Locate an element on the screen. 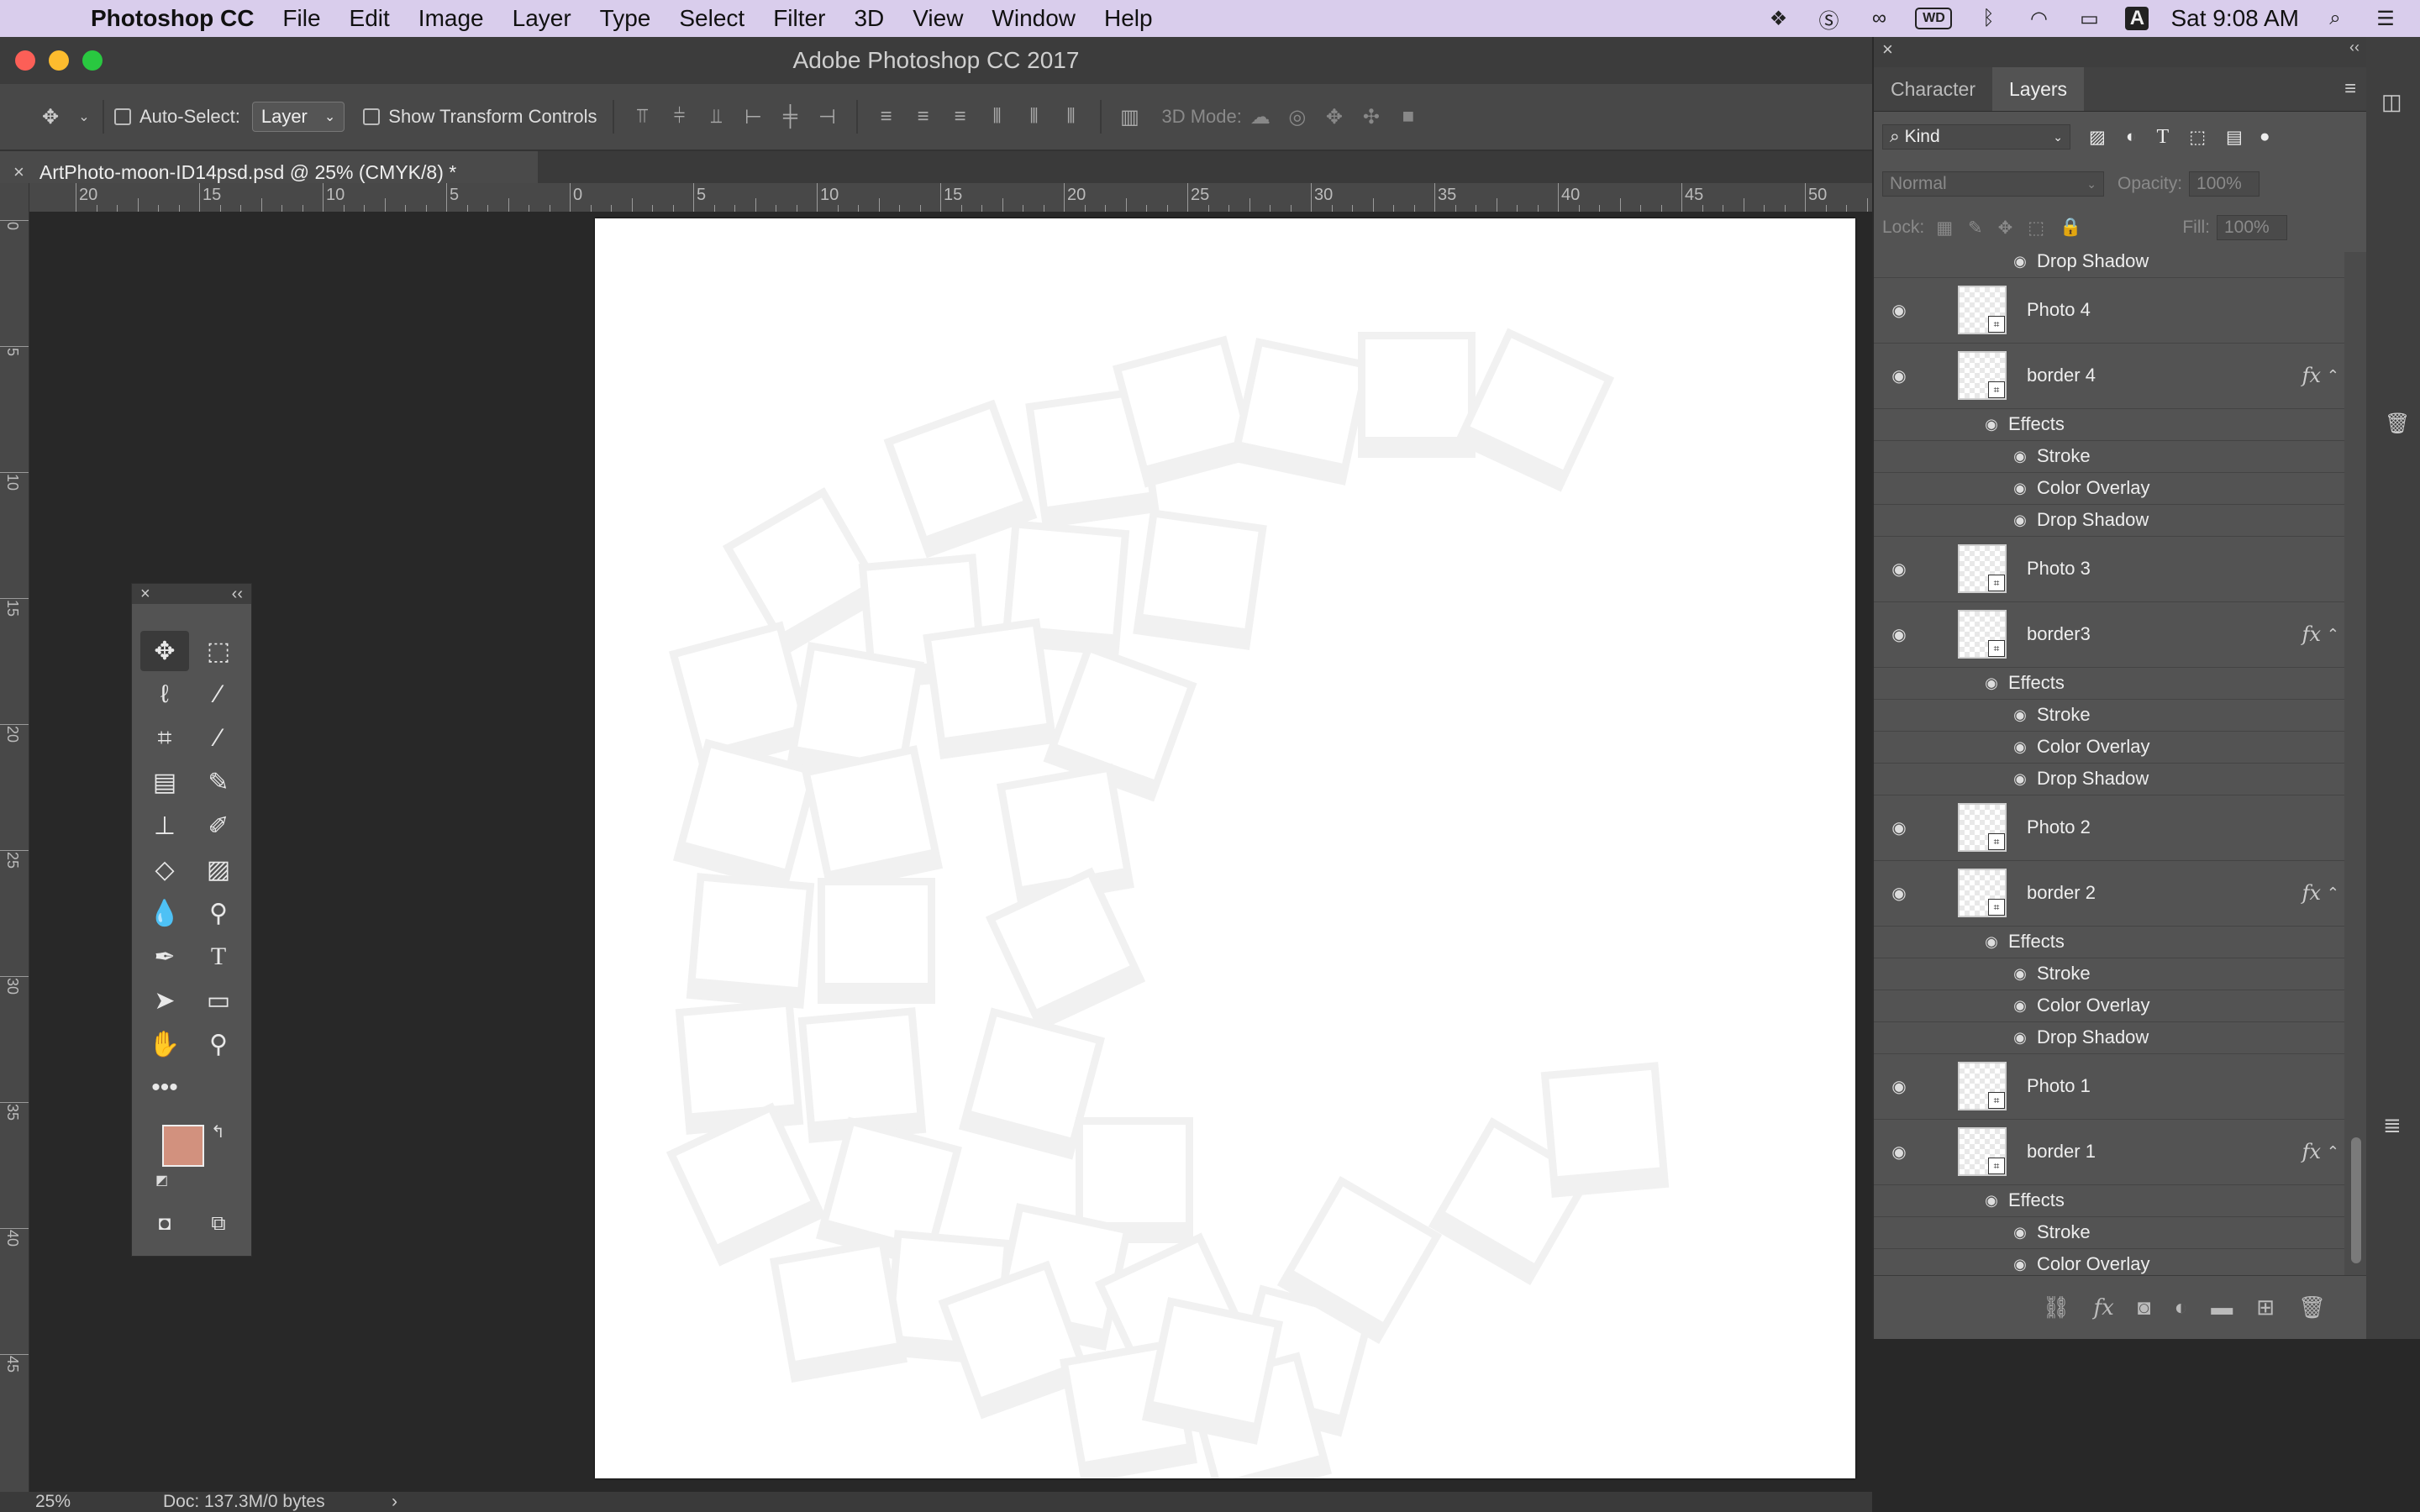 Image resolution: width=2420 pixels, height=1512 pixels. menubar-clock: Sat 9:08 AM is located at coordinates (2234, 18).